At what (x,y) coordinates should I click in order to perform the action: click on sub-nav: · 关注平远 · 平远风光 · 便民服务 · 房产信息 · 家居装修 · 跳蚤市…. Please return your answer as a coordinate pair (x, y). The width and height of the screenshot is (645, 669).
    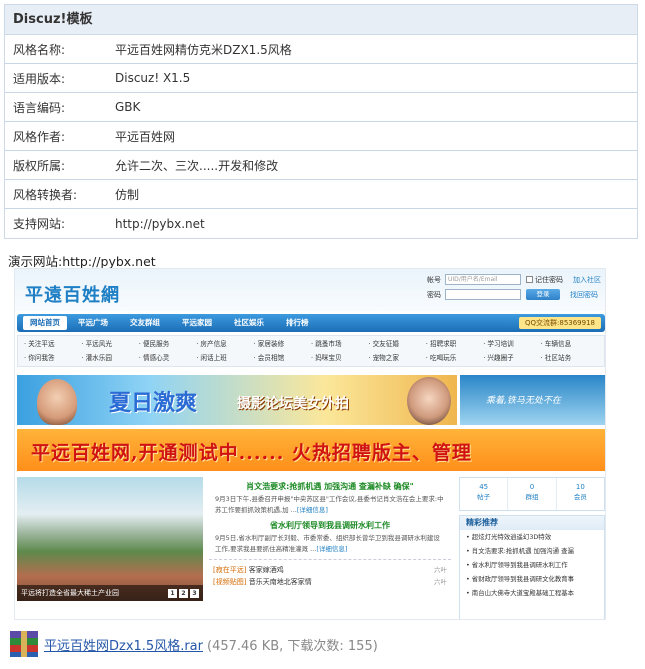
    Looking at the image, I should click on (311, 351).